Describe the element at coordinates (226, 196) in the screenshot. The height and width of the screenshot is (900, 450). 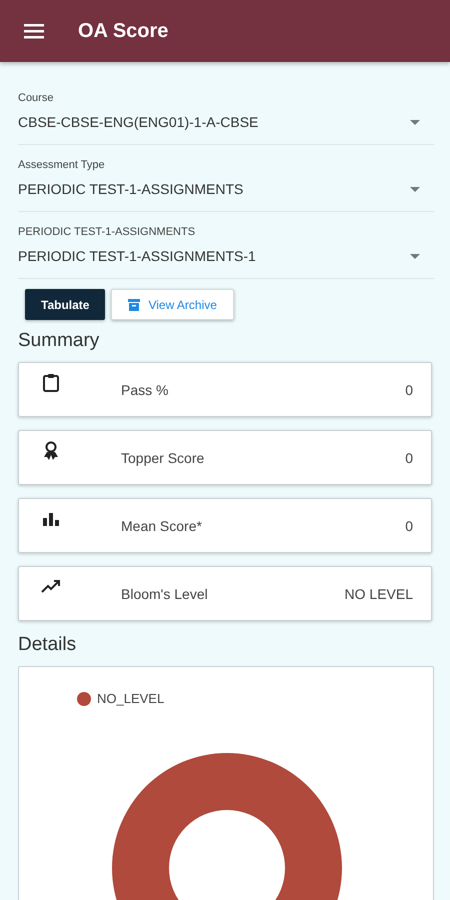
I see `dropdown-field: PERIODIC TEST-1-ASSIGNMENTS` at that location.